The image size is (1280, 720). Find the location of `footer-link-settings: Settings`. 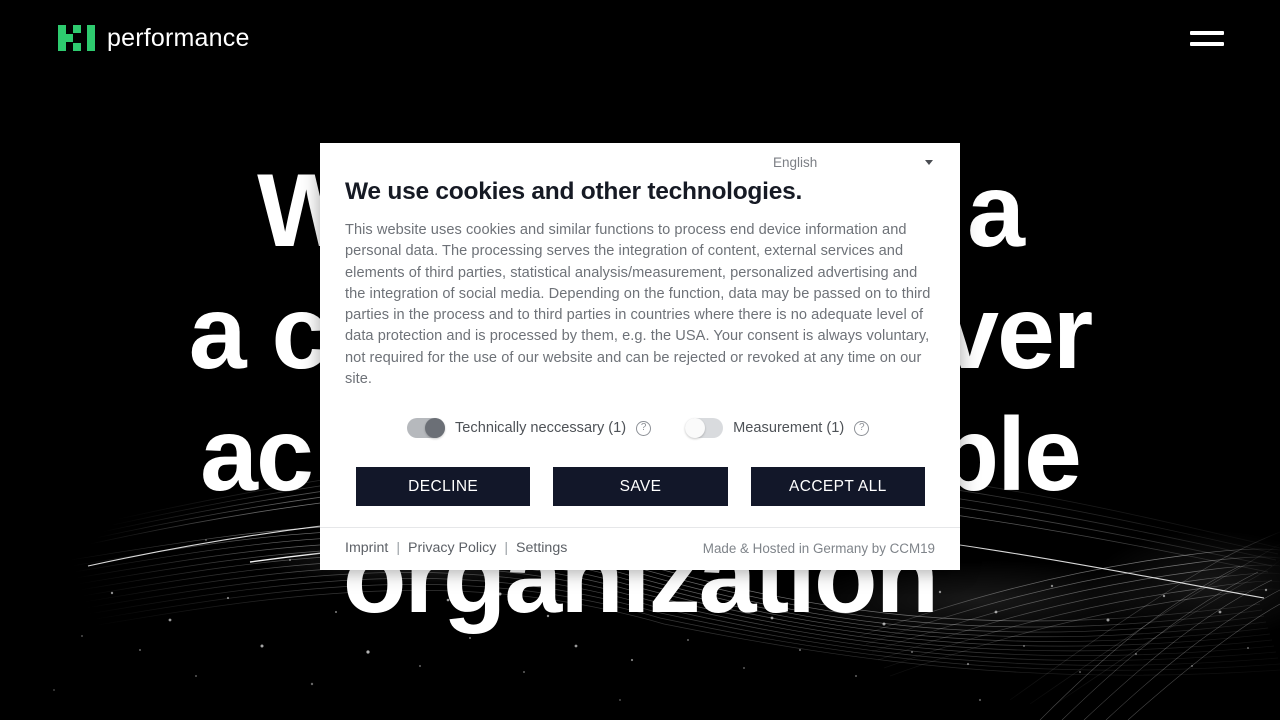

footer-link-settings: Settings is located at coordinates (541, 548).